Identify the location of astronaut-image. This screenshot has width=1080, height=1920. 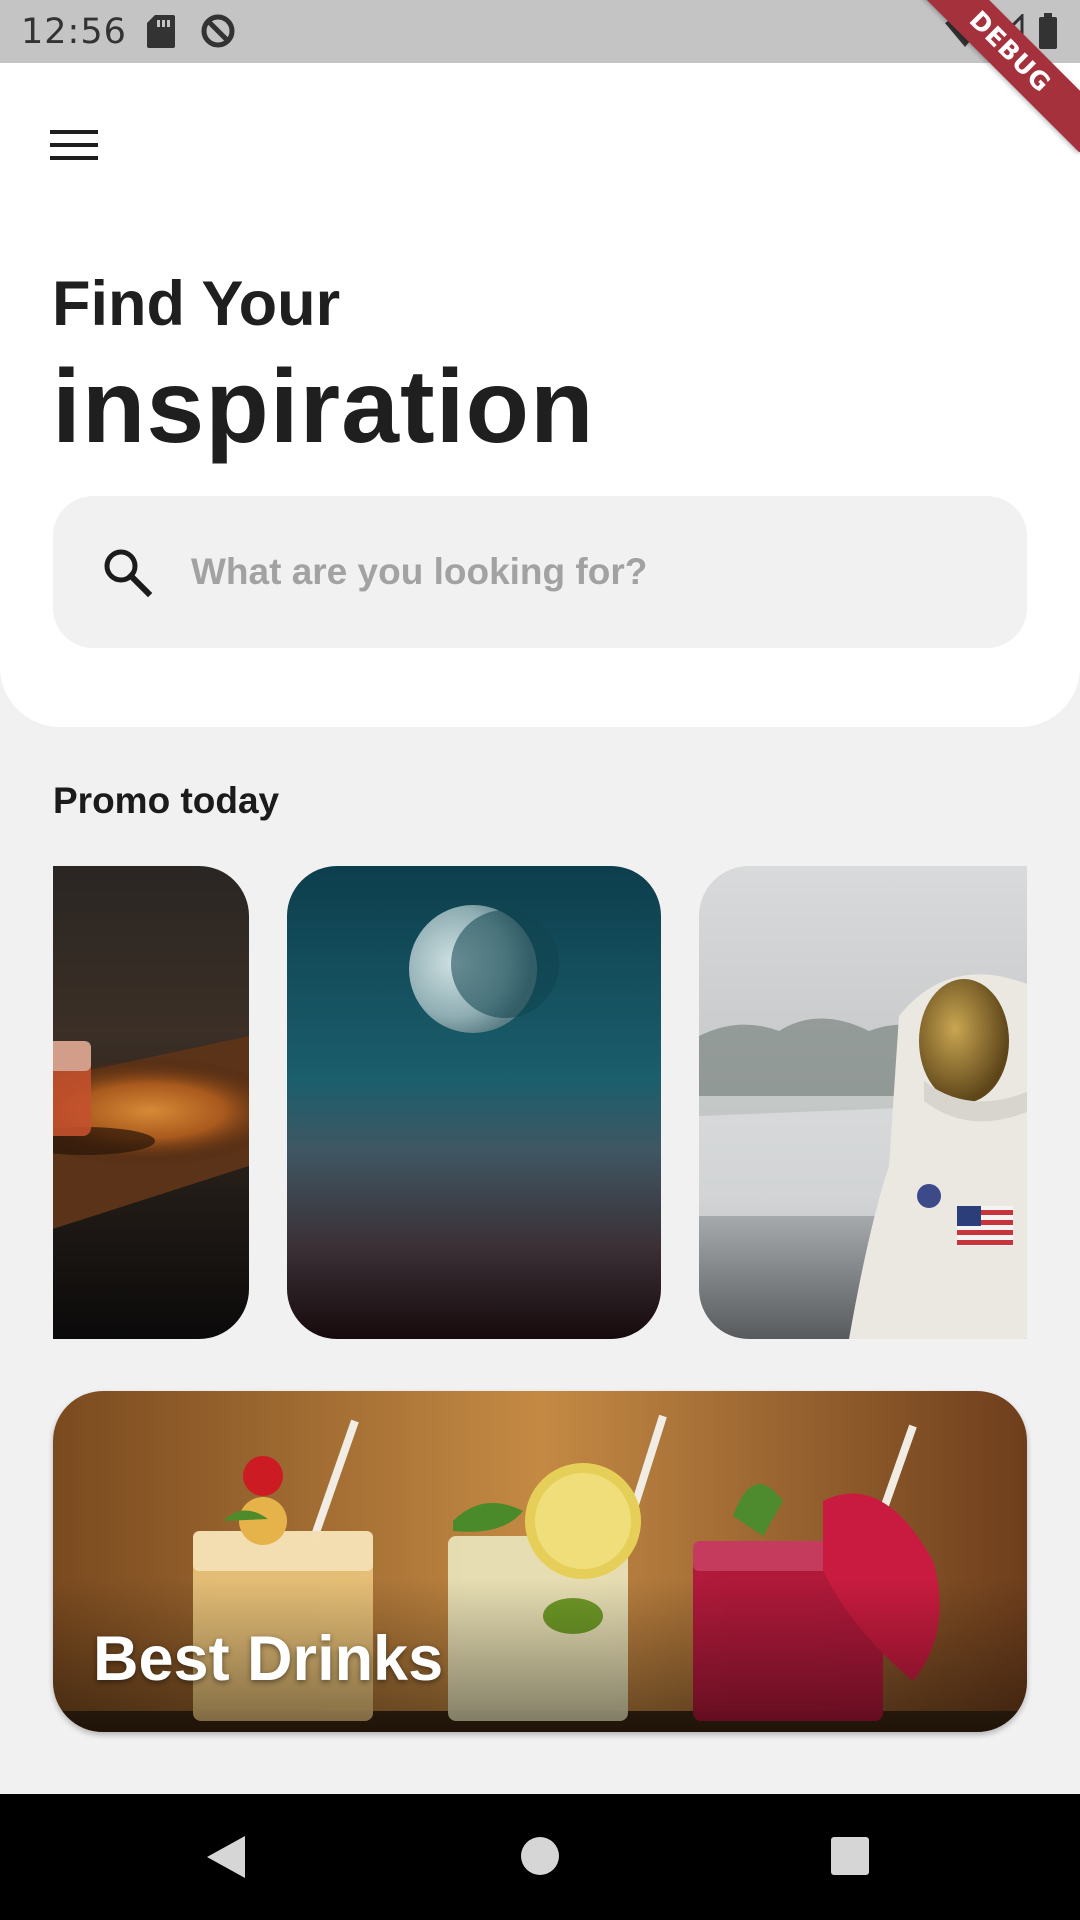
(863, 1102).